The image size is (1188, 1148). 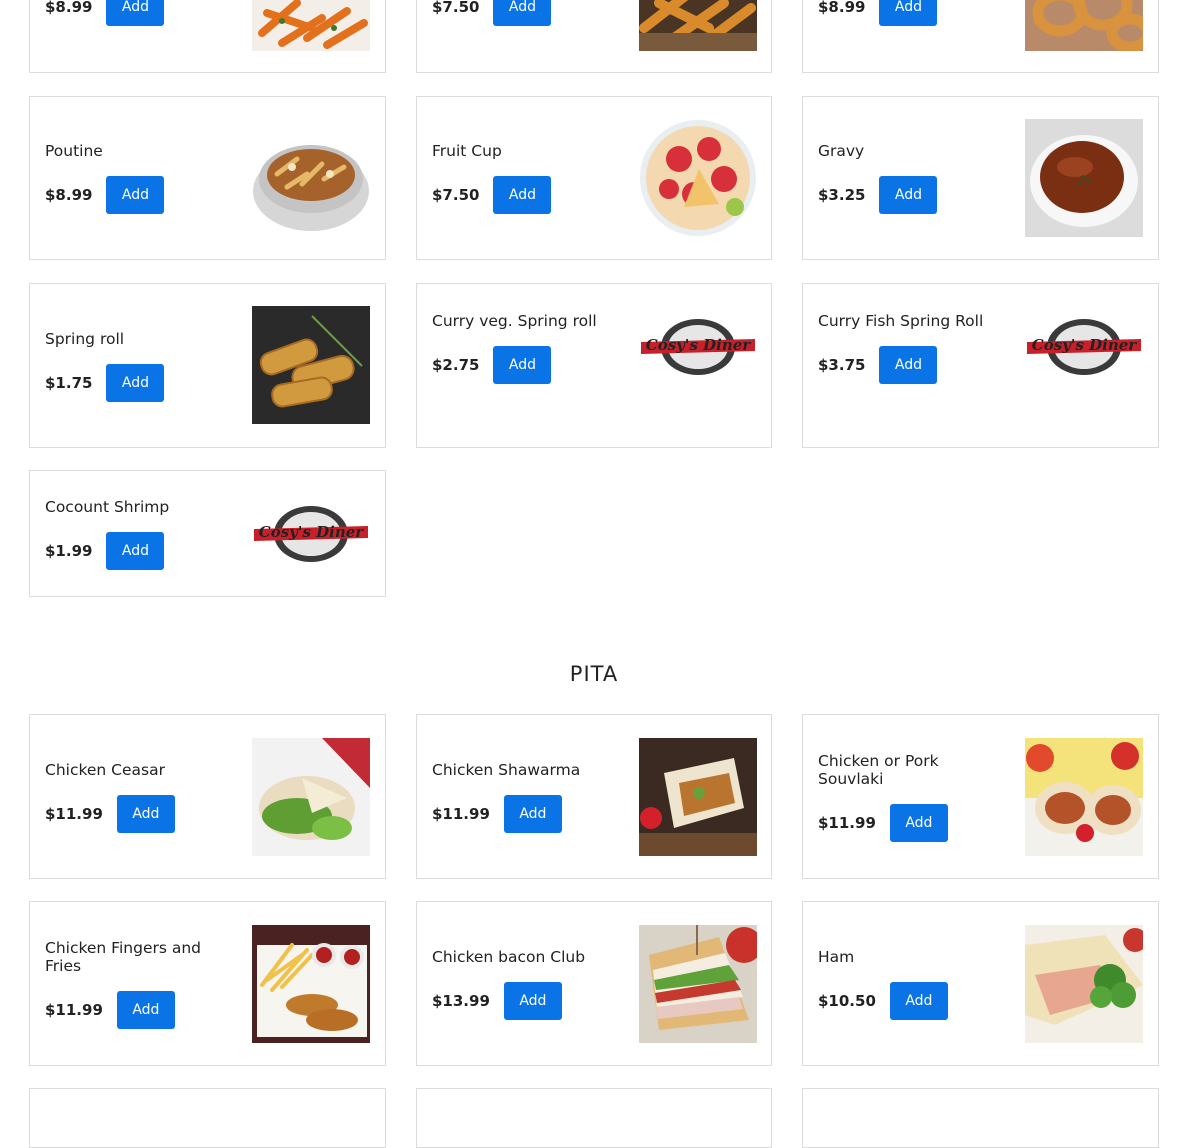 What do you see at coordinates (913, 796) in the screenshot?
I see `item-info: Chicken or Pork Souvlaki $11.99 Add` at bounding box center [913, 796].